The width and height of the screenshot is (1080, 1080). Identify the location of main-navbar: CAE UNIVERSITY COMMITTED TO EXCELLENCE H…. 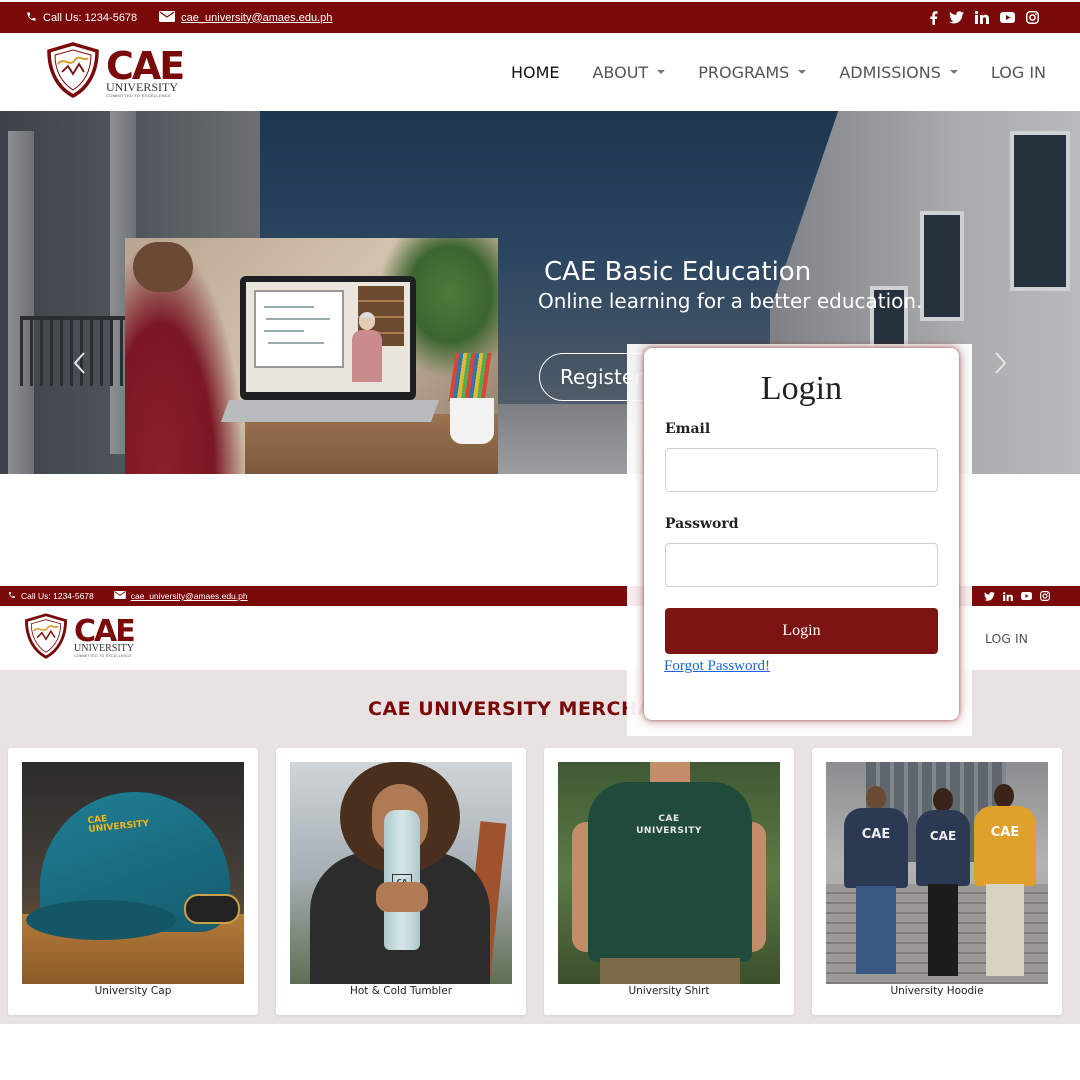
(540, 72).